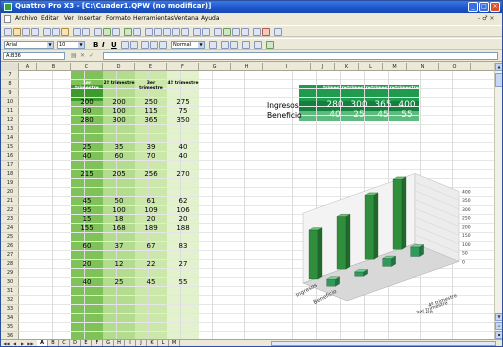  What do you see at coordinates (498, 80) in the screenshot?
I see `scroll-thumb` at bounding box center [498, 80].